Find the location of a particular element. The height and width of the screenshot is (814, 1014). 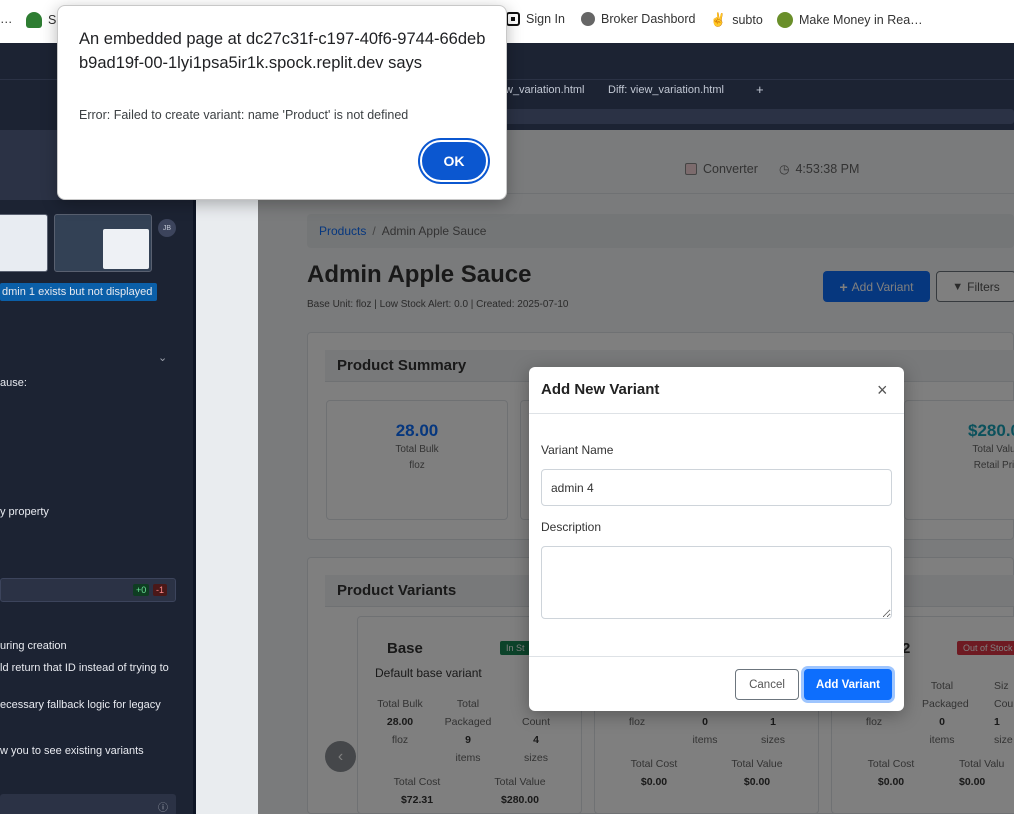

chat-line-1: ause: is located at coordinates (13, 383).